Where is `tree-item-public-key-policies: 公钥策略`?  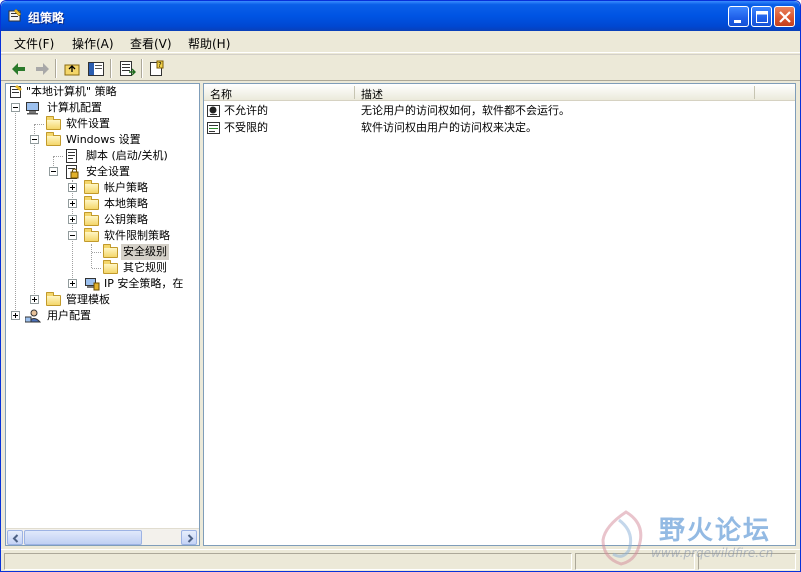 tree-item-public-key-policies: 公钥策略 is located at coordinates (101, 220).